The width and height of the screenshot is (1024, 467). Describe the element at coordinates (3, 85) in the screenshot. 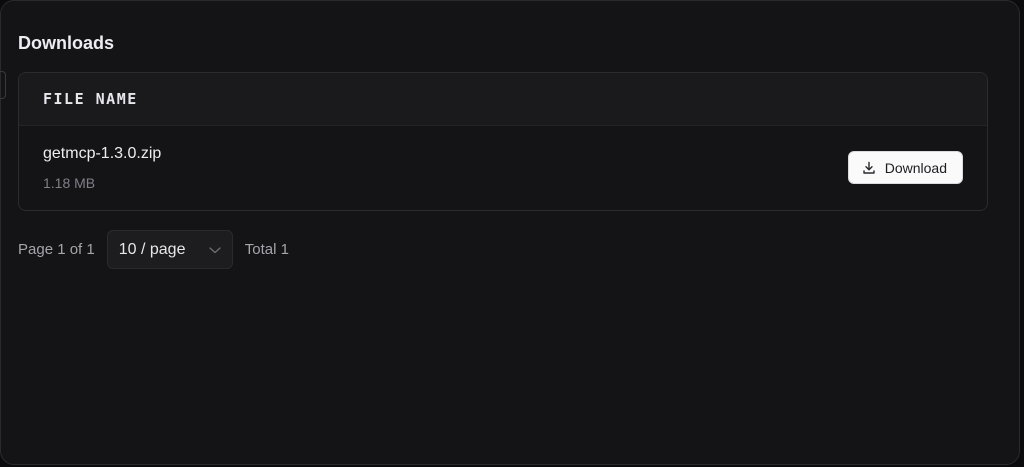

I see `collapsed-sidebar-edge` at that location.